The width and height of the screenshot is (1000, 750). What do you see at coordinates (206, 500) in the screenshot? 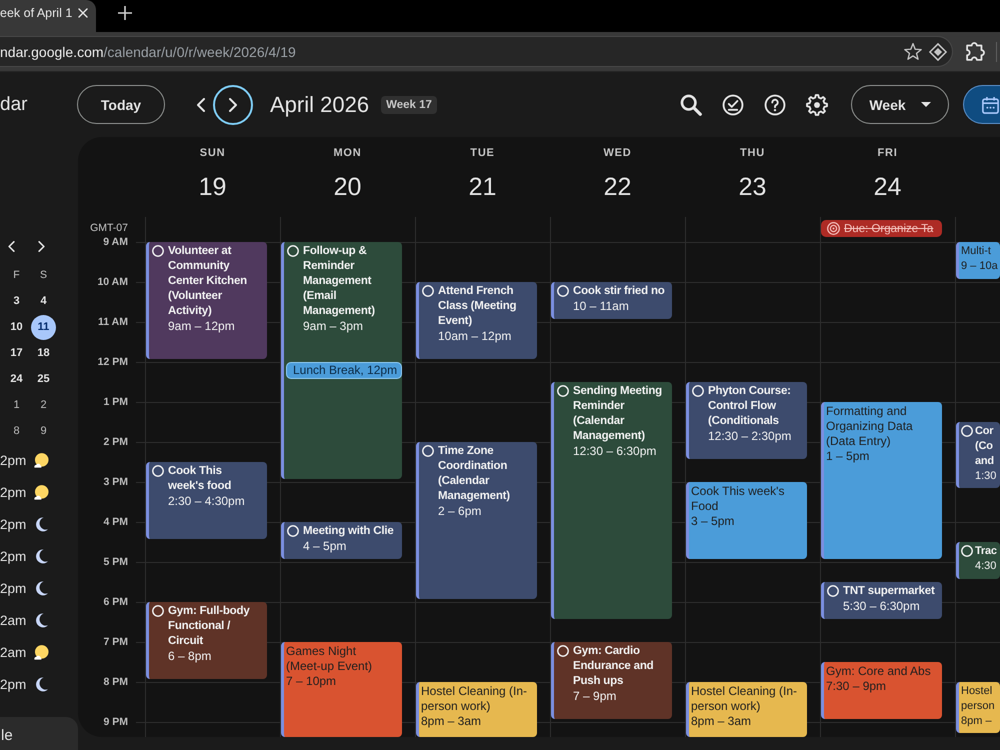
I see `event-card: Cook This week's food 2:30 – 4:30pm` at bounding box center [206, 500].